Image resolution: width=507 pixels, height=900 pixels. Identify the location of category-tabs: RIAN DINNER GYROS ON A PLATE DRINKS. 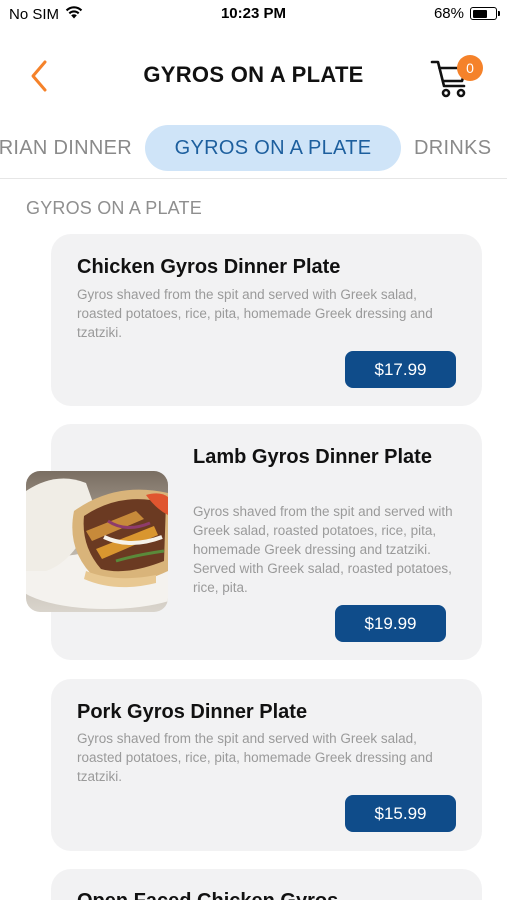
(253, 148).